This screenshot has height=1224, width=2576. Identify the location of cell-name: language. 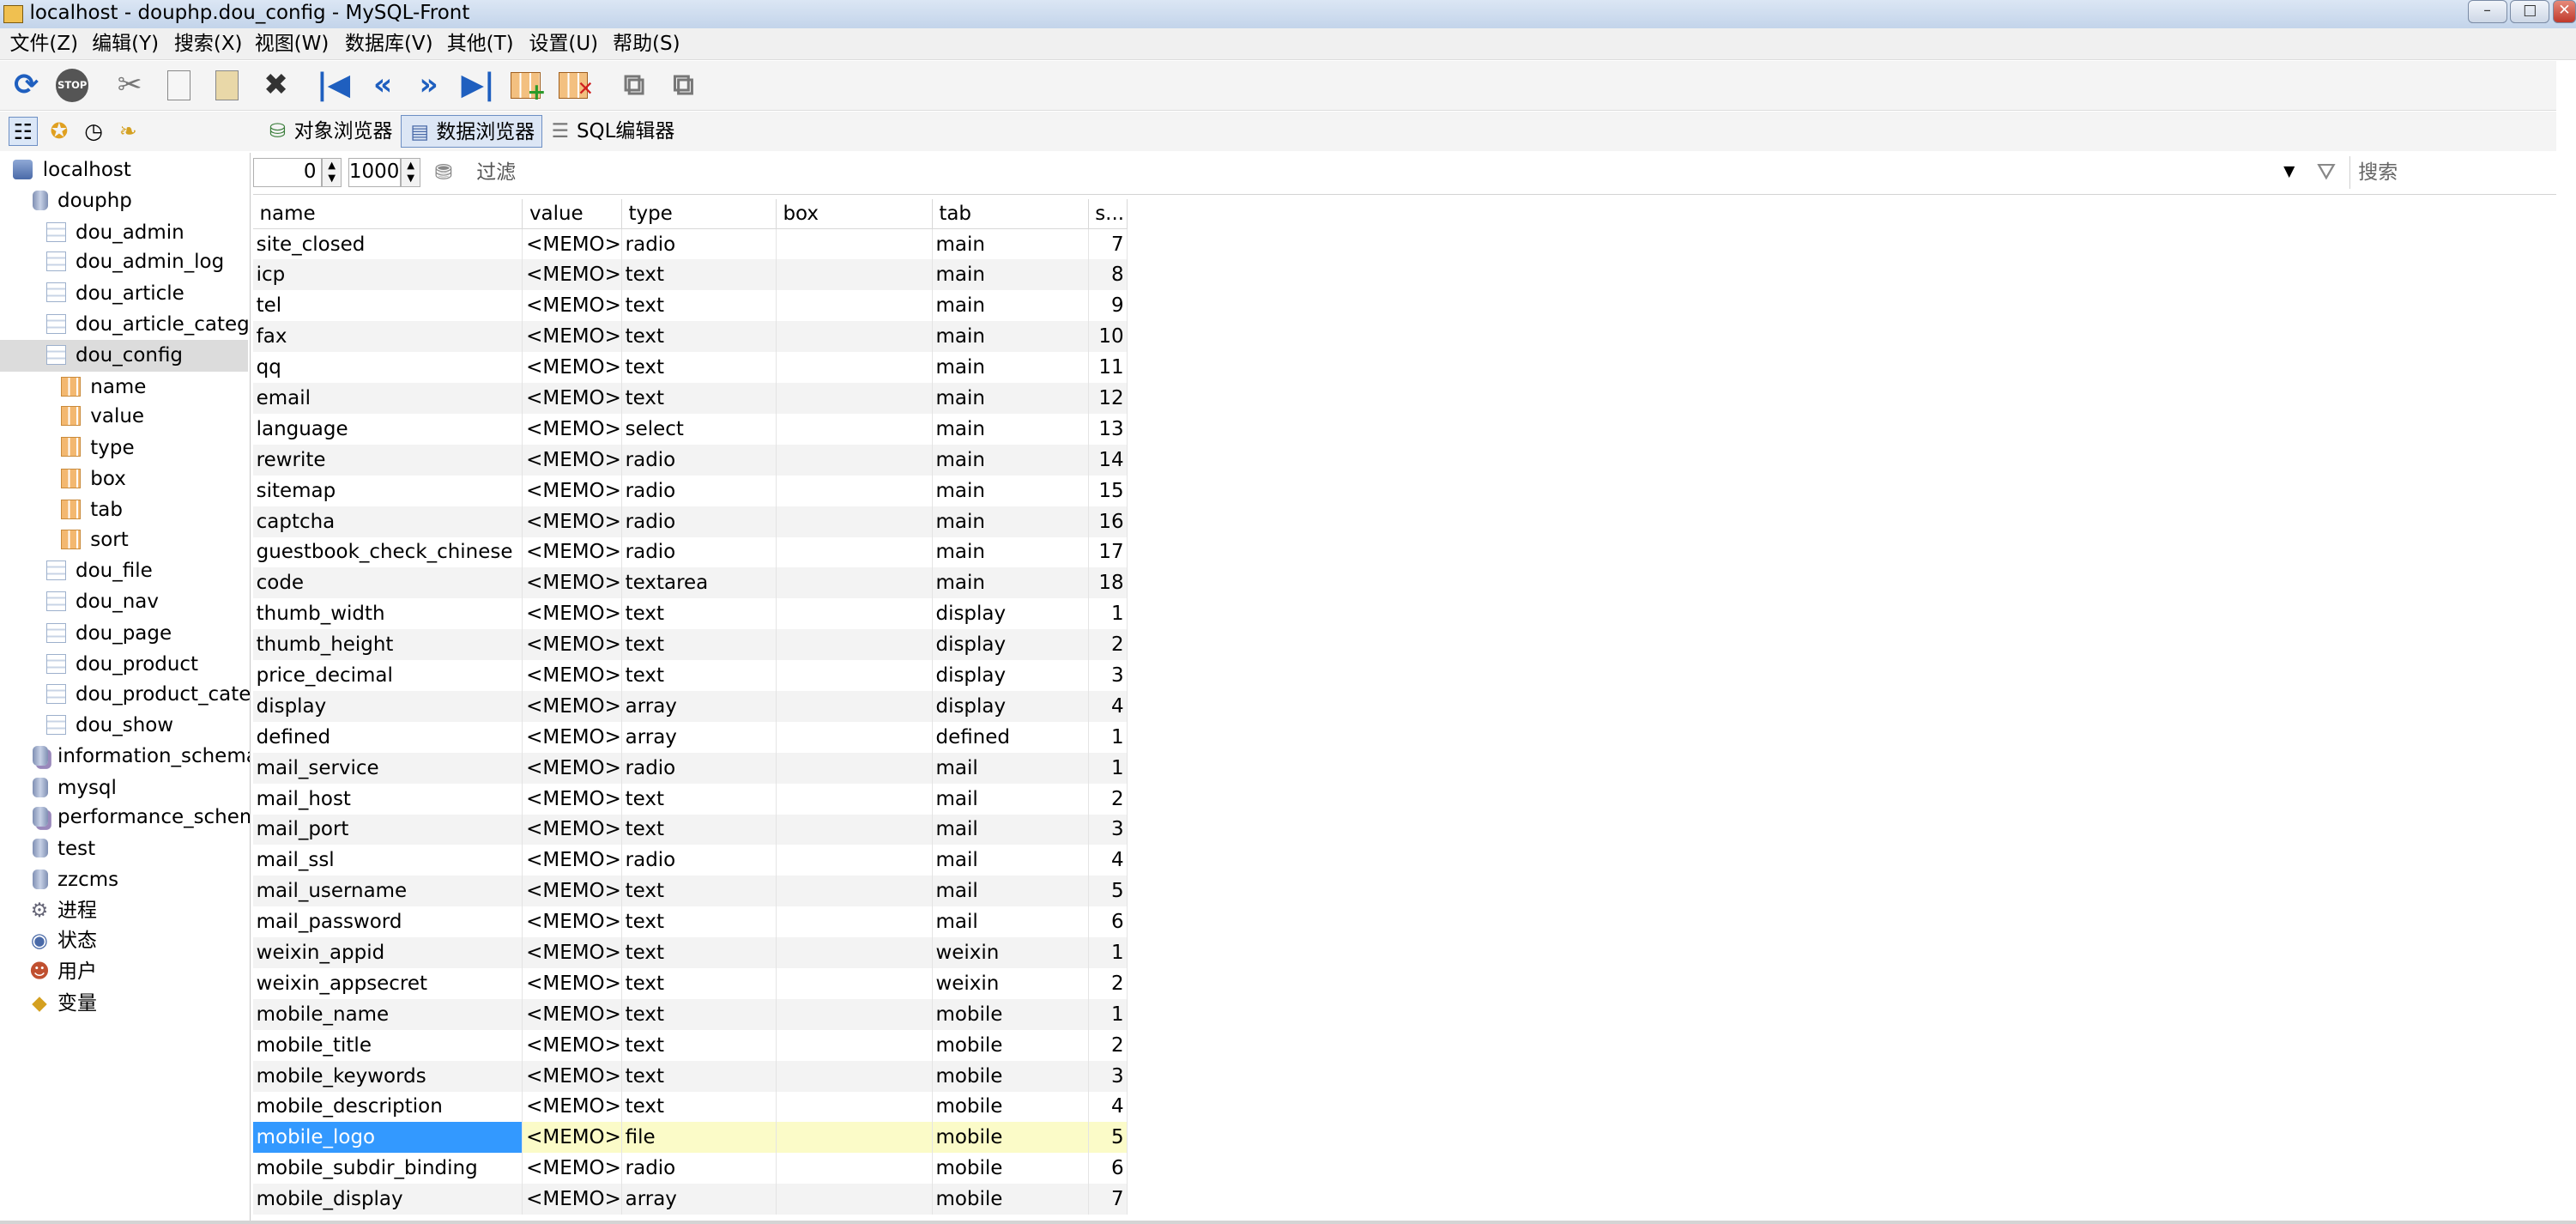
(387, 429).